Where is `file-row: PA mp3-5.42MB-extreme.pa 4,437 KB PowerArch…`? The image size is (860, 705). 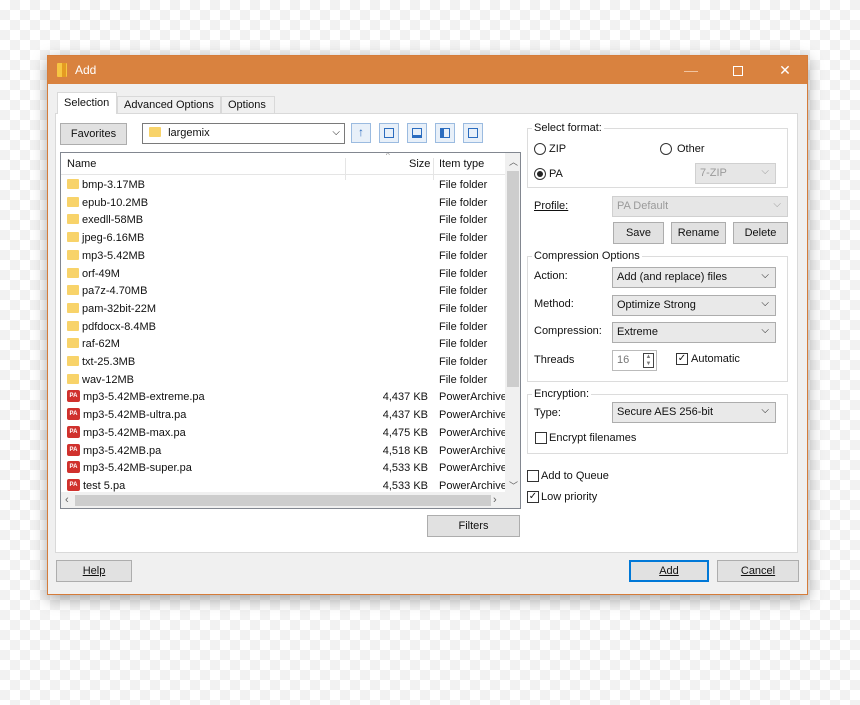
file-row: PA mp3-5.42MB-extreme.pa 4,437 KB PowerArch… is located at coordinates (283, 398).